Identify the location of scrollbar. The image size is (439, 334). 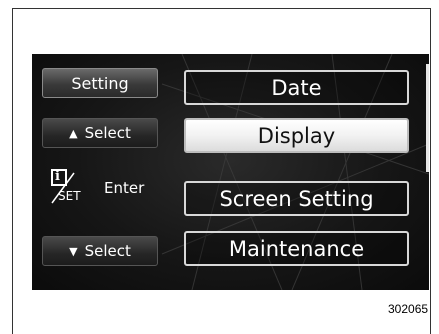
(427, 118).